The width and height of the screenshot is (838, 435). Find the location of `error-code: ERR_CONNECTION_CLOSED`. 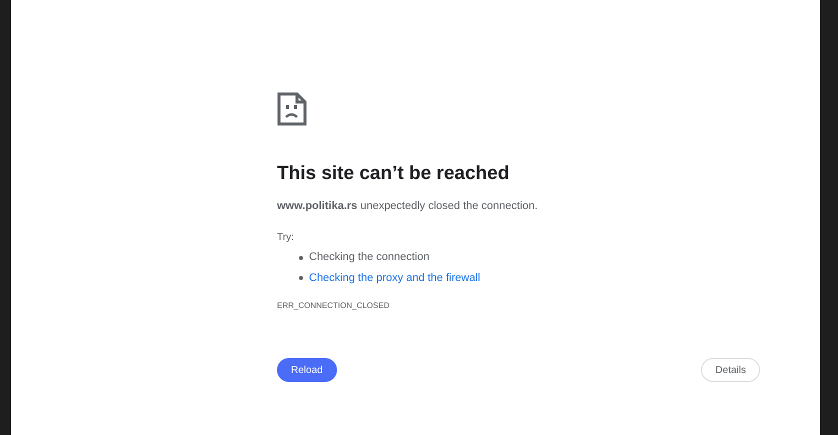

error-code: ERR_CONNECTION_CLOSED is located at coordinates (333, 306).